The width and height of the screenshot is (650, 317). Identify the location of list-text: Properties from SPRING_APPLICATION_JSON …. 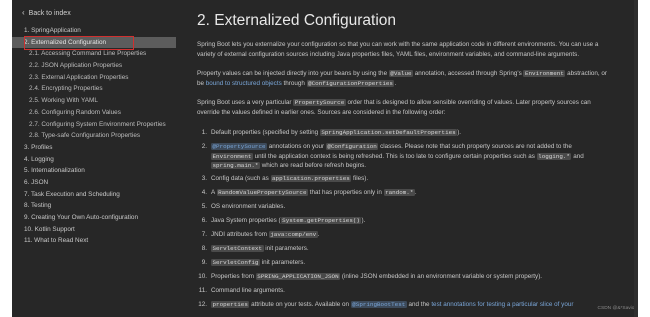
(412, 277).